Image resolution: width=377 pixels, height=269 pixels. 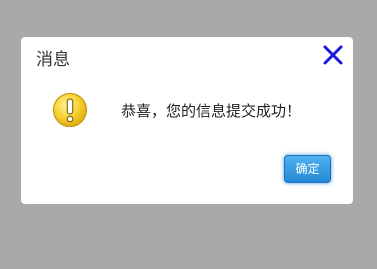 I want to click on confirm-button: 确定, so click(x=307, y=169).